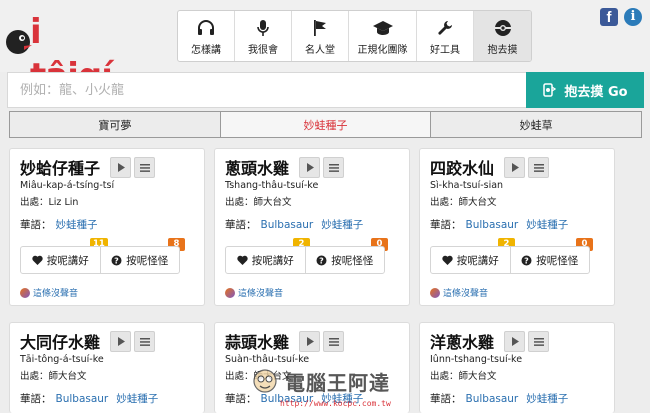 The height and width of the screenshot is (413, 650). I want to click on word-title: 蔥頭水雞, so click(257, 168).